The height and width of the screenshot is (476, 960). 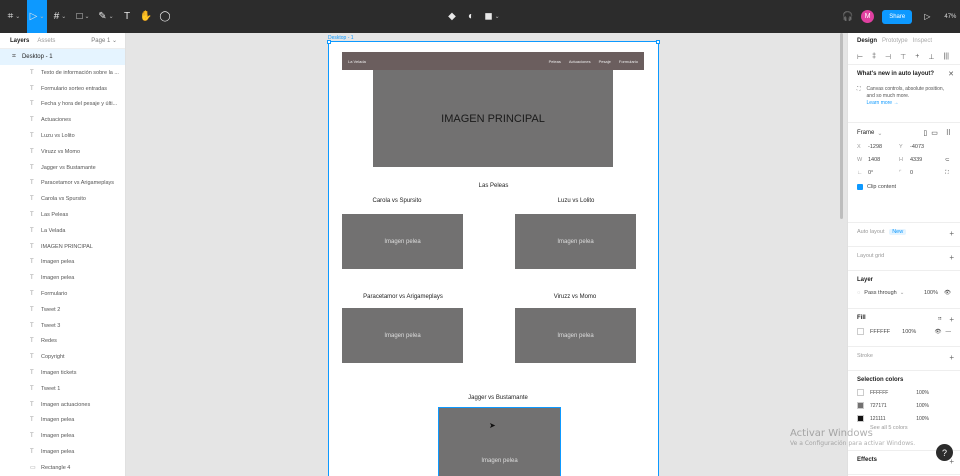 What do you see at coordinates (452, 16) in the screenshot?
I see `component-button: ◆` at bounding box center [452, 16].